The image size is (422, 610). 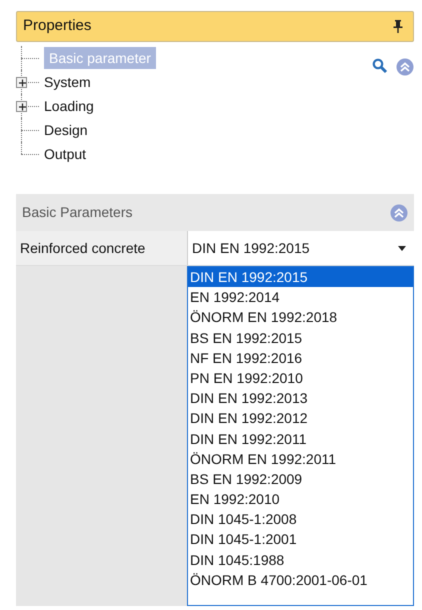 I want to click on dropdown-option: DIN 1045:1988, so click(x=300, y=560).